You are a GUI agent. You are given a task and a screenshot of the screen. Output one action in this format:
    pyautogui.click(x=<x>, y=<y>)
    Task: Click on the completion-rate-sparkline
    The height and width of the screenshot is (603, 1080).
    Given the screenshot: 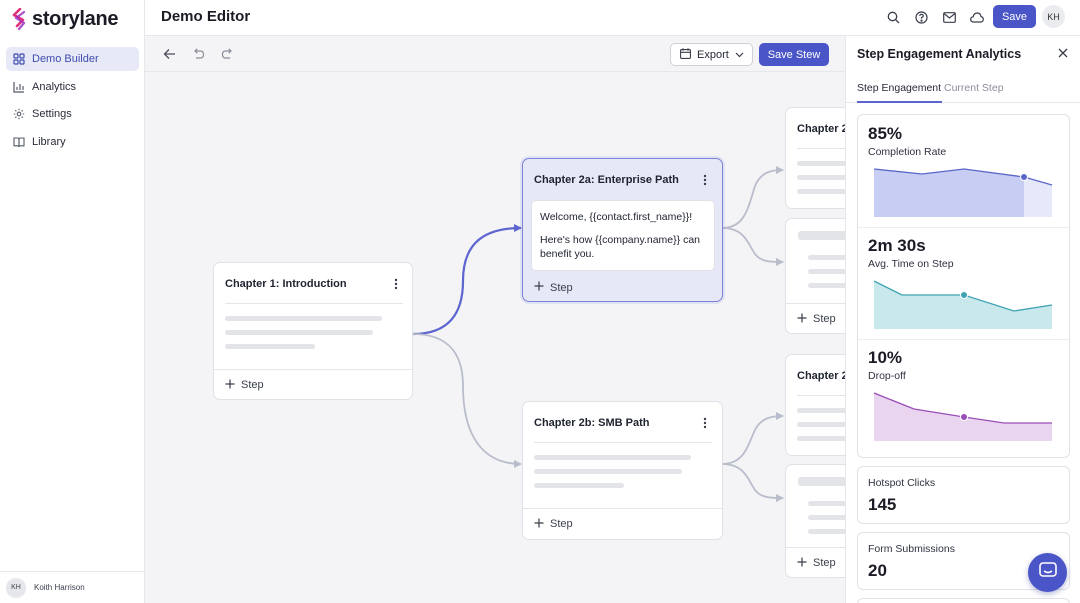 What is the action you would take?
    pyautogui.click(x=963, y=192)
    